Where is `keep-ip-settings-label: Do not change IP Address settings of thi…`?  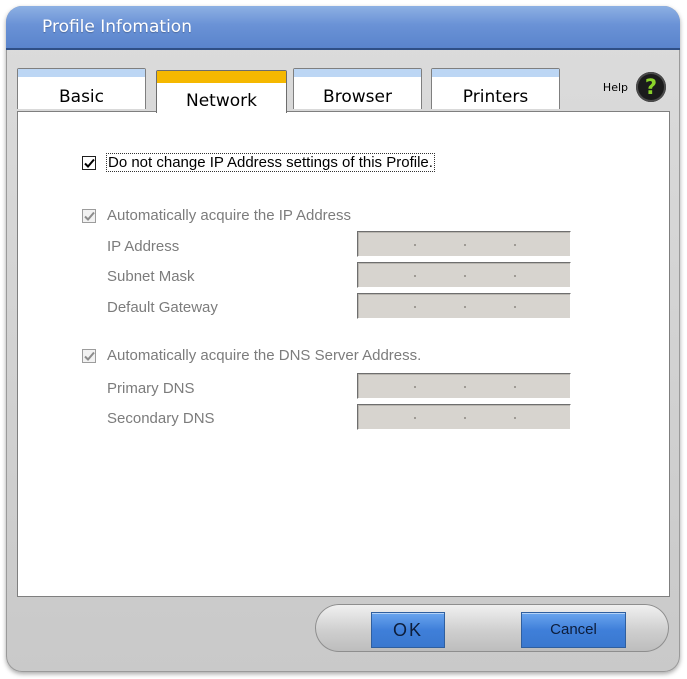
keep-ip-settings-label: Do not change IP Address settings of thi… is located at coordinates (270, 162).